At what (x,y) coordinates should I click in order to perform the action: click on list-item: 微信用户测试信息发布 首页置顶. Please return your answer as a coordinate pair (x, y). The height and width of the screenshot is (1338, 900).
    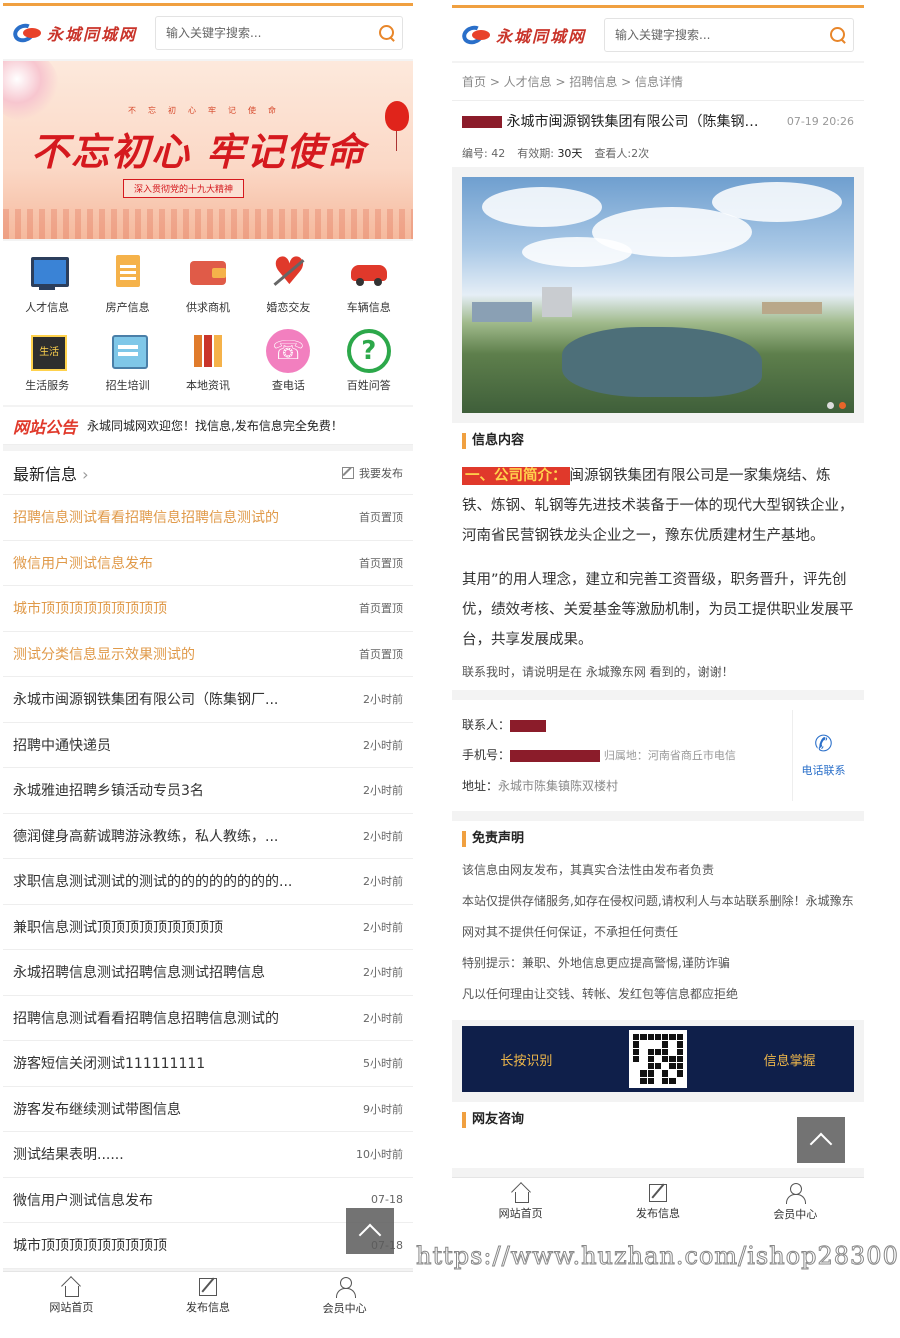
    Looking at the image, I should click on (208, 563).